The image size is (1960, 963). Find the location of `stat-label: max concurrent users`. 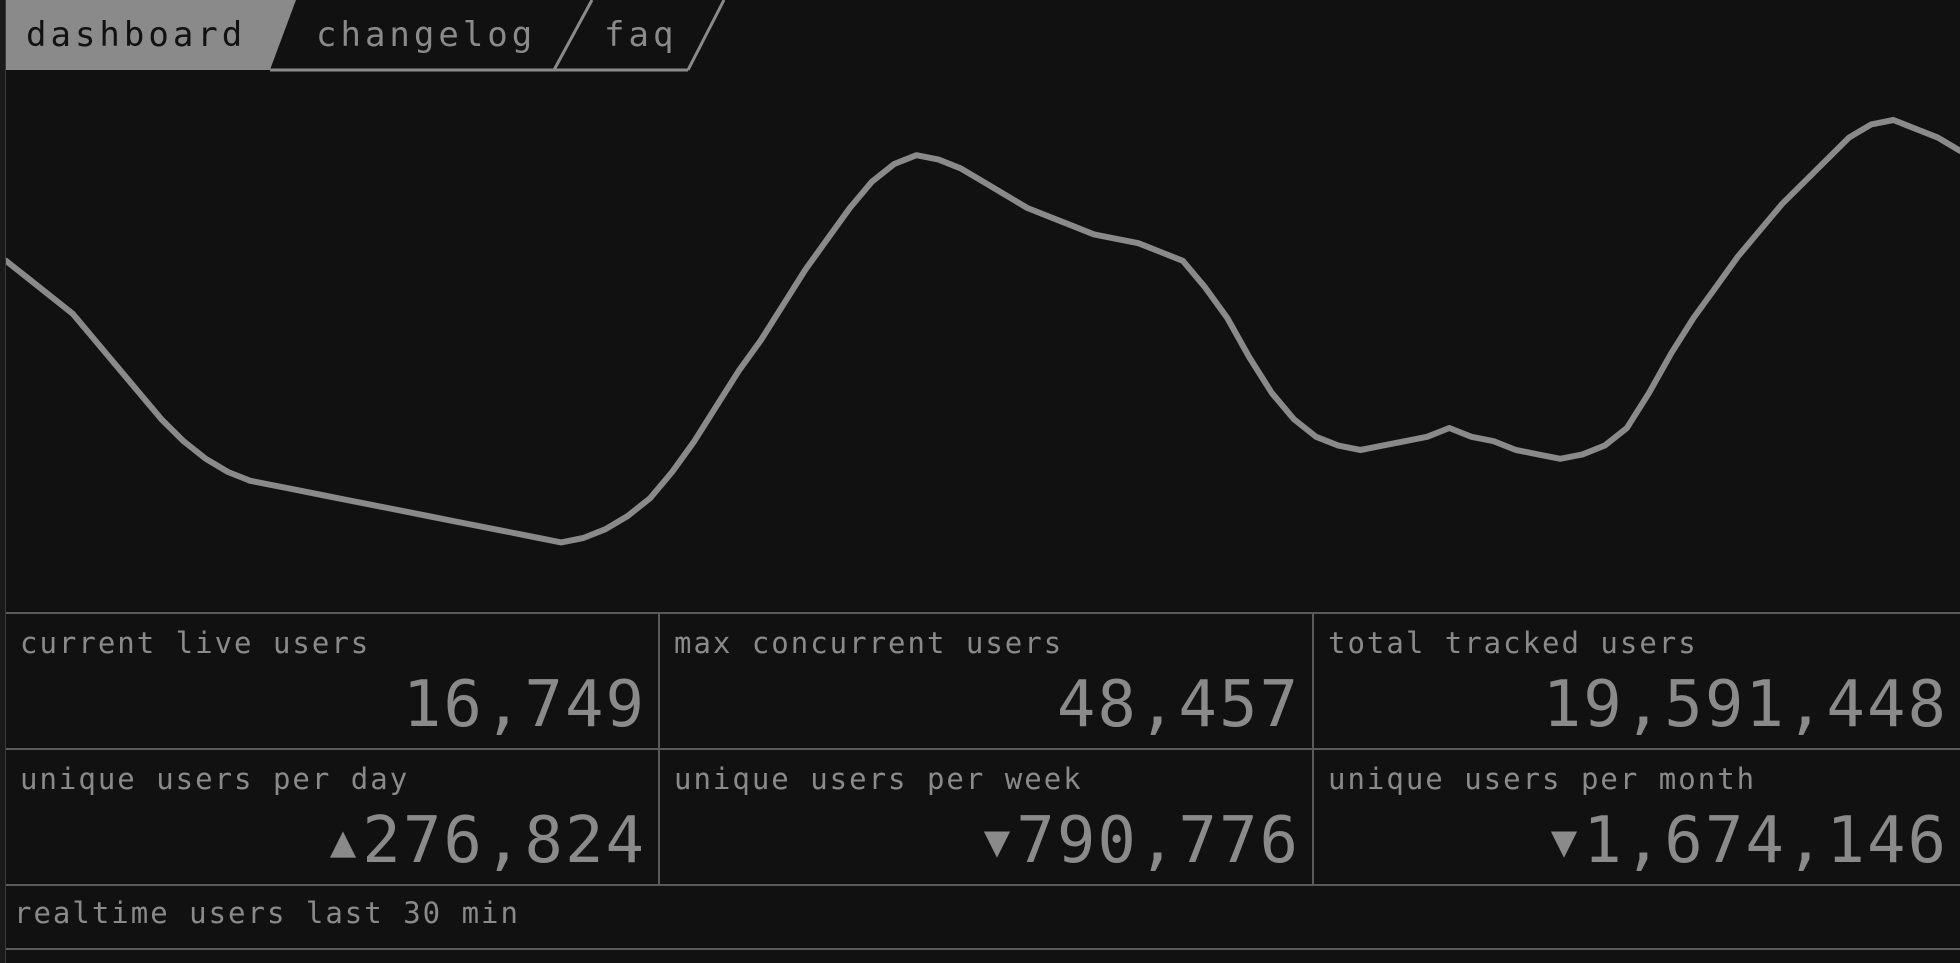

stat-label: max concurrent users is located at coordinates (869, 643).